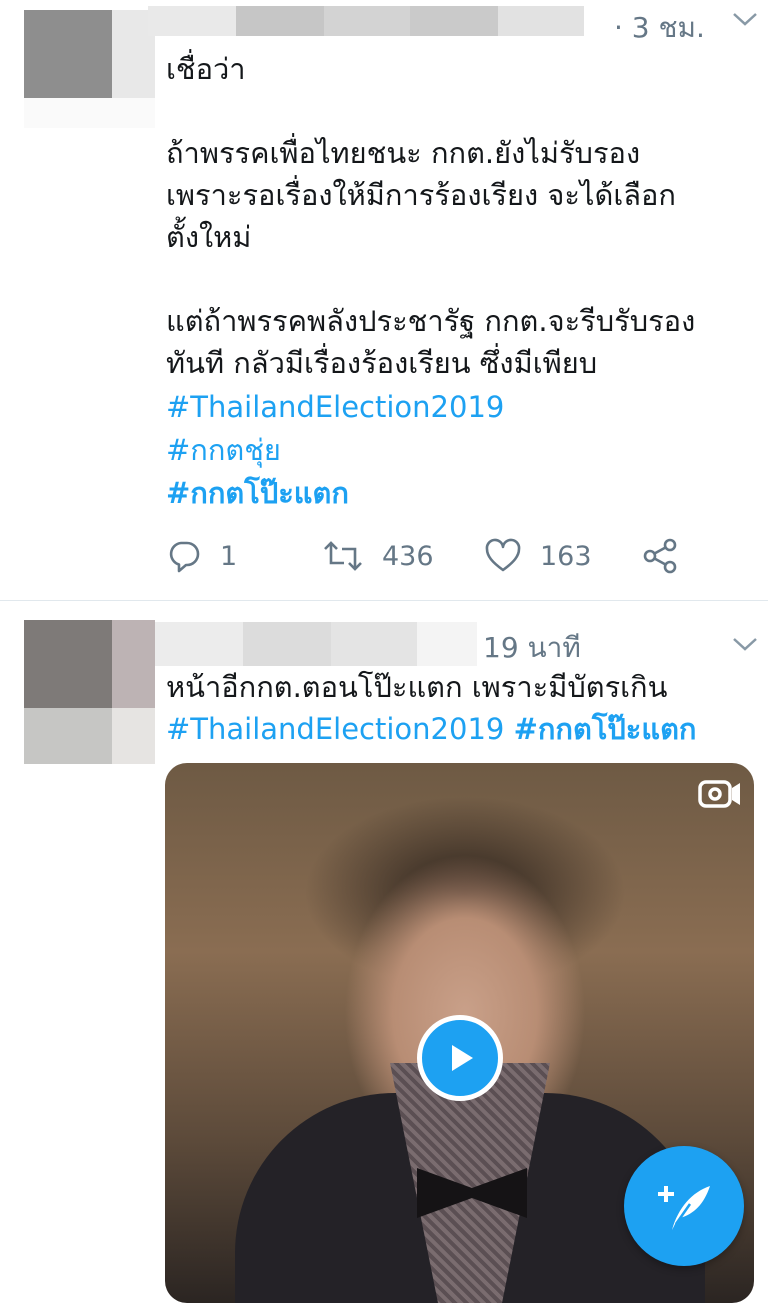  I want to click on play-button, so click(460, 1058).